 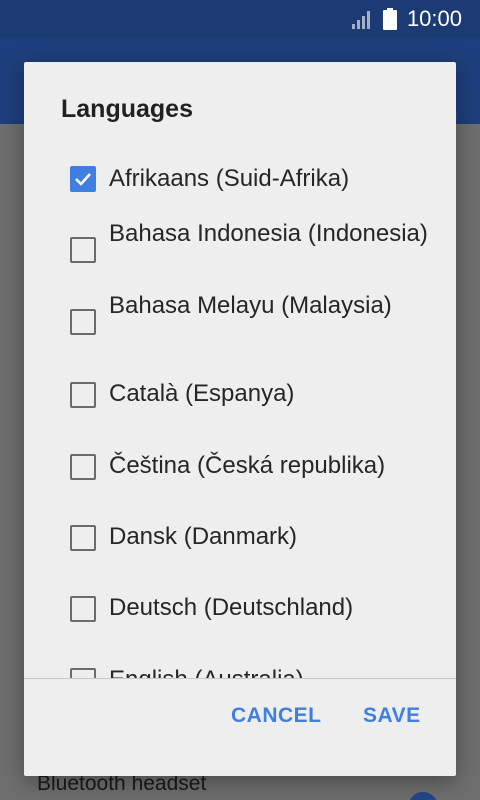 I want to click on save-button: SAVE, so click(x=392, y=716).